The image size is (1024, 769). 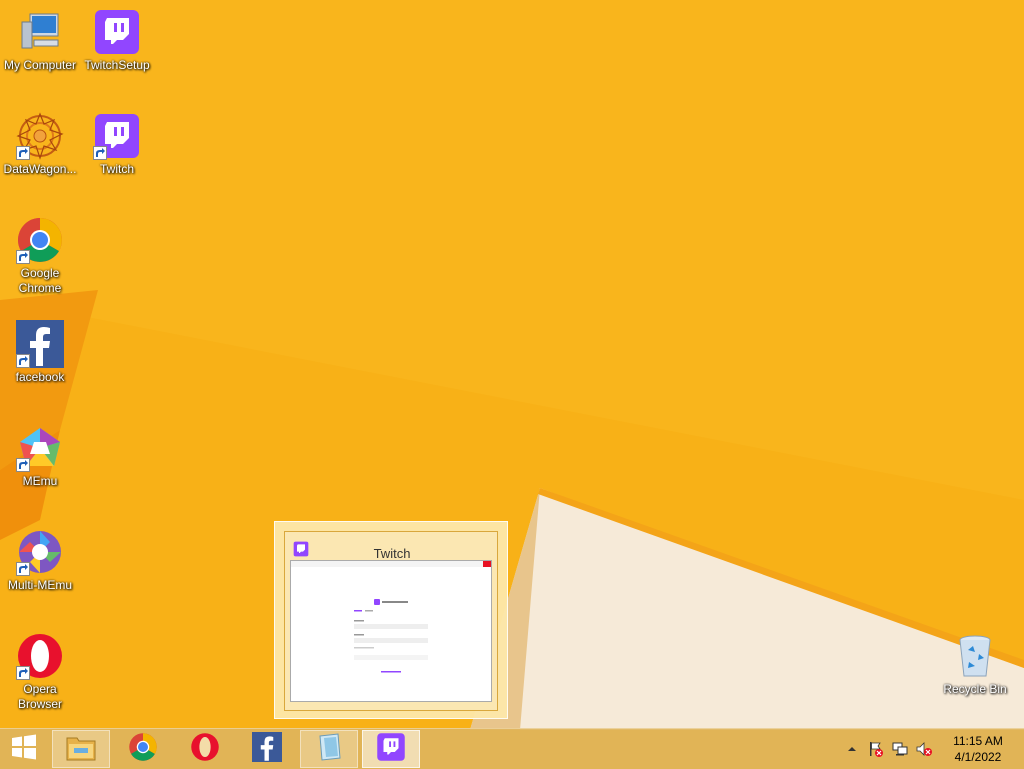 What do you see at coordinates (934, 749) in the screenshot?
I see `system-tray: 11:15 AM 4/1/2022` at bounding box center [934, 749].